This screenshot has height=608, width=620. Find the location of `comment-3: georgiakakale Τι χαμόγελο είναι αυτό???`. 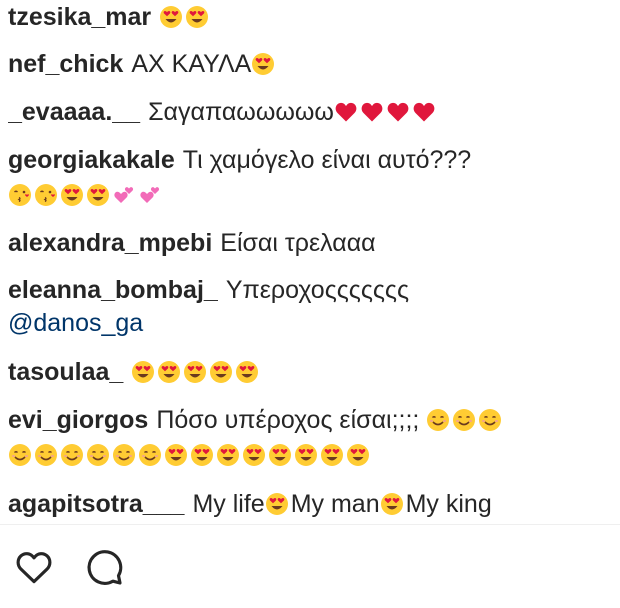

comment-3: georgiakakale Τι χαμόγελο είναι αυτό??? is located at coordinates (239, 178).